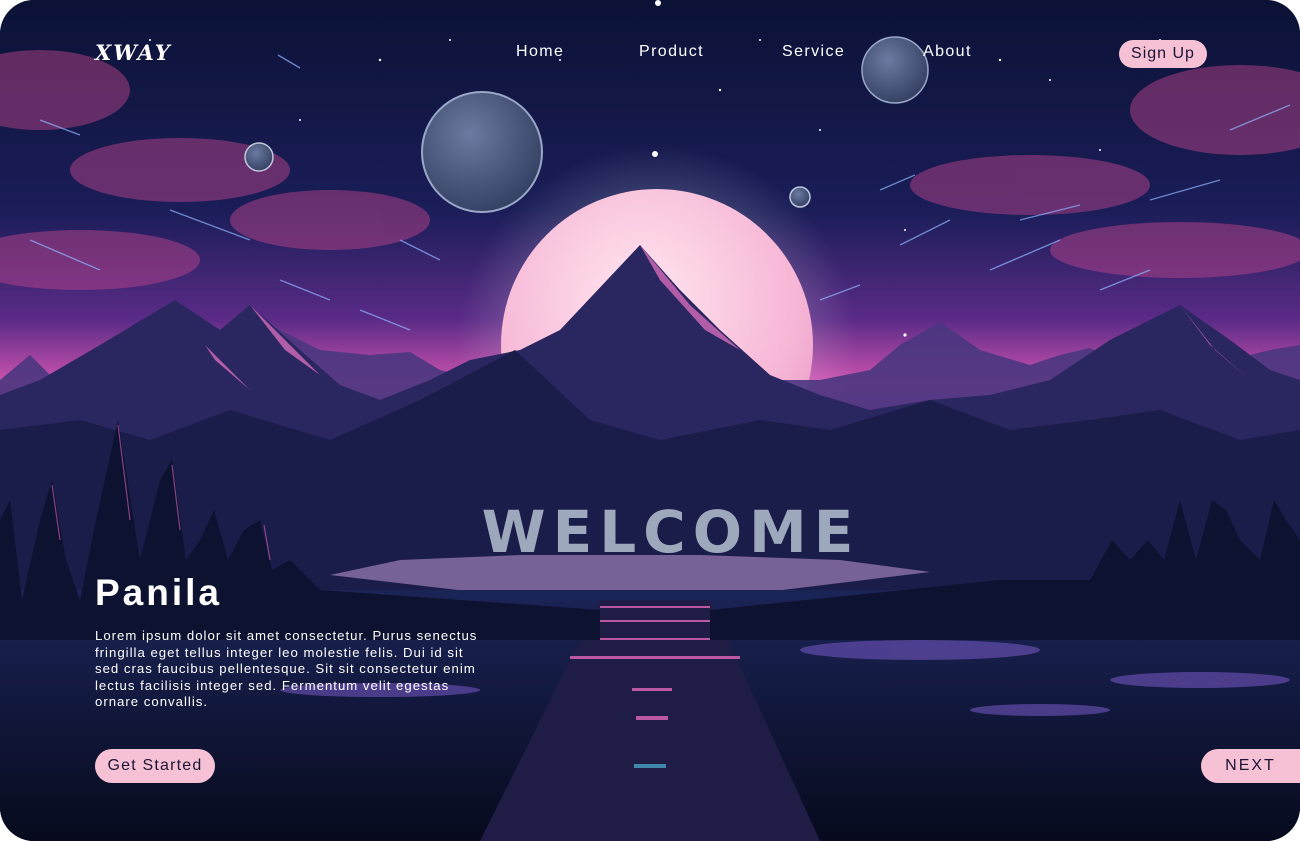 This screenshot has height=841, width=1300. What do you see at coordinates (671, 532) in the screenshot?
I see `welcome-heading: WELCOME` at bounding box center [671, 532].